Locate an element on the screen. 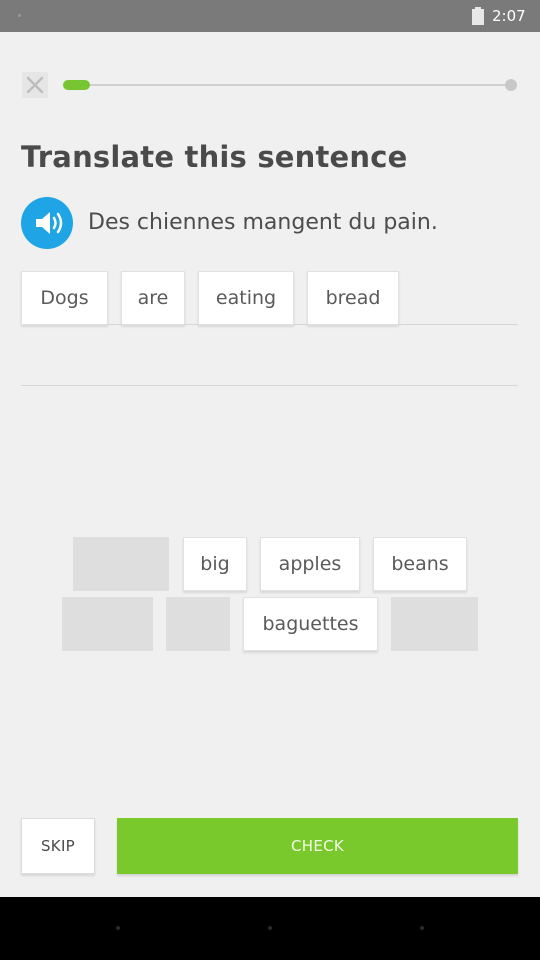  battery-icon is located at coordinates (478, 16).